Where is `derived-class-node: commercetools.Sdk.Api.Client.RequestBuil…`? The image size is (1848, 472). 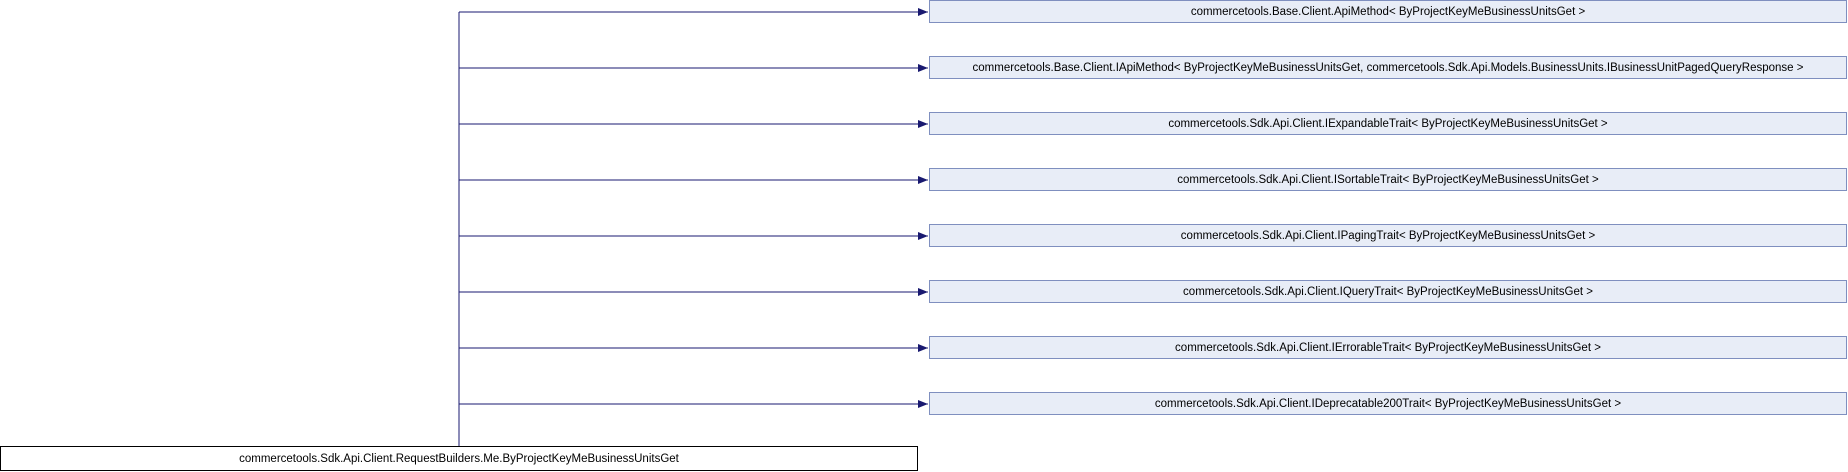
derived-class-node: commercetools.Sdk.Api.Client.RequestBuil… is located at coordinates (459, 458).